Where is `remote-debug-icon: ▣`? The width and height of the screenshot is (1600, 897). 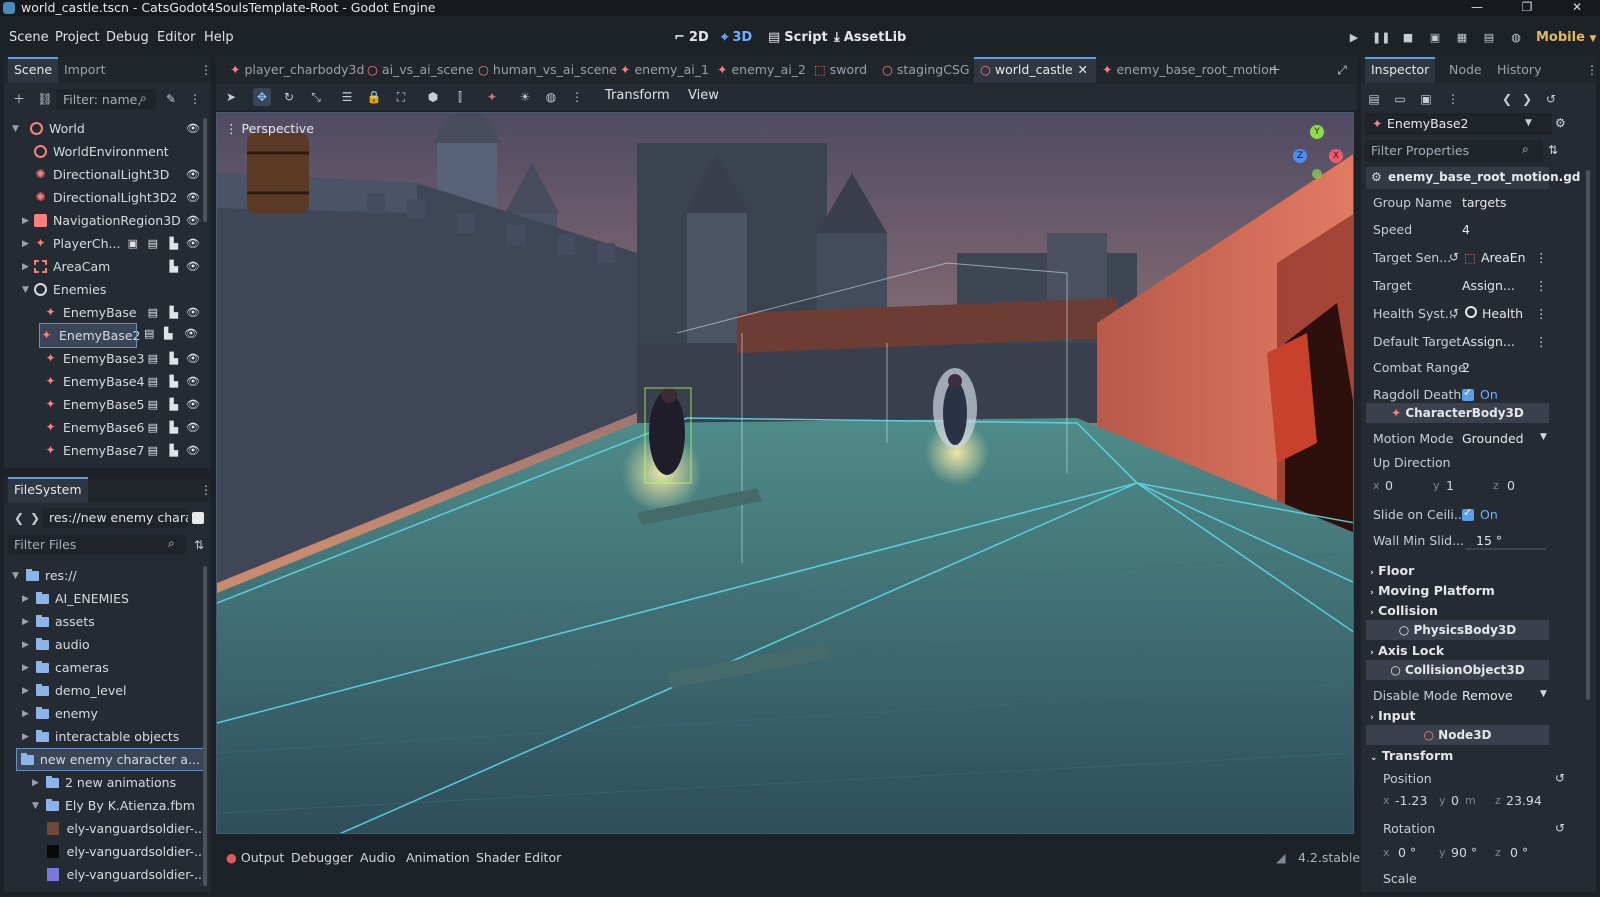
remote-debug-icon: ▣ is located at coordinates (1435, 39).